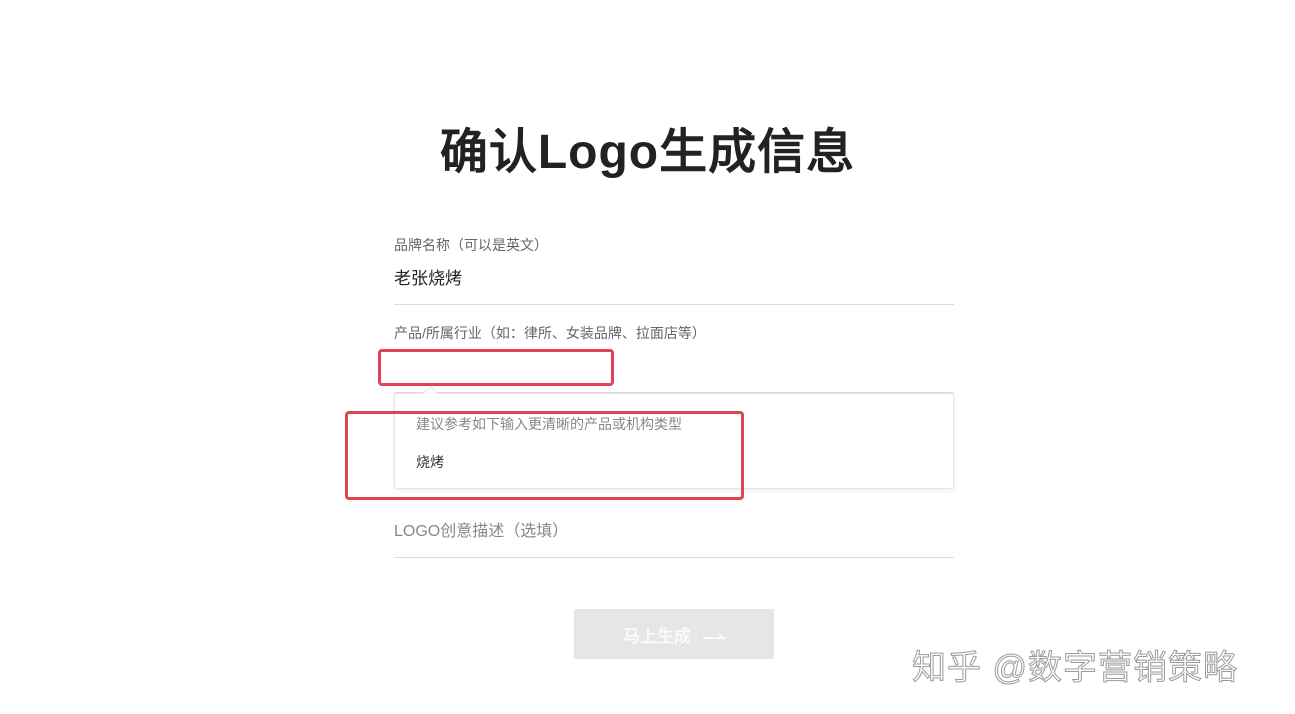 The height and width of the screenshot is (714, 1295). Describe the element at coordinates (714, 636) in the screenshot. I see `arrow-right-icon` at that location.